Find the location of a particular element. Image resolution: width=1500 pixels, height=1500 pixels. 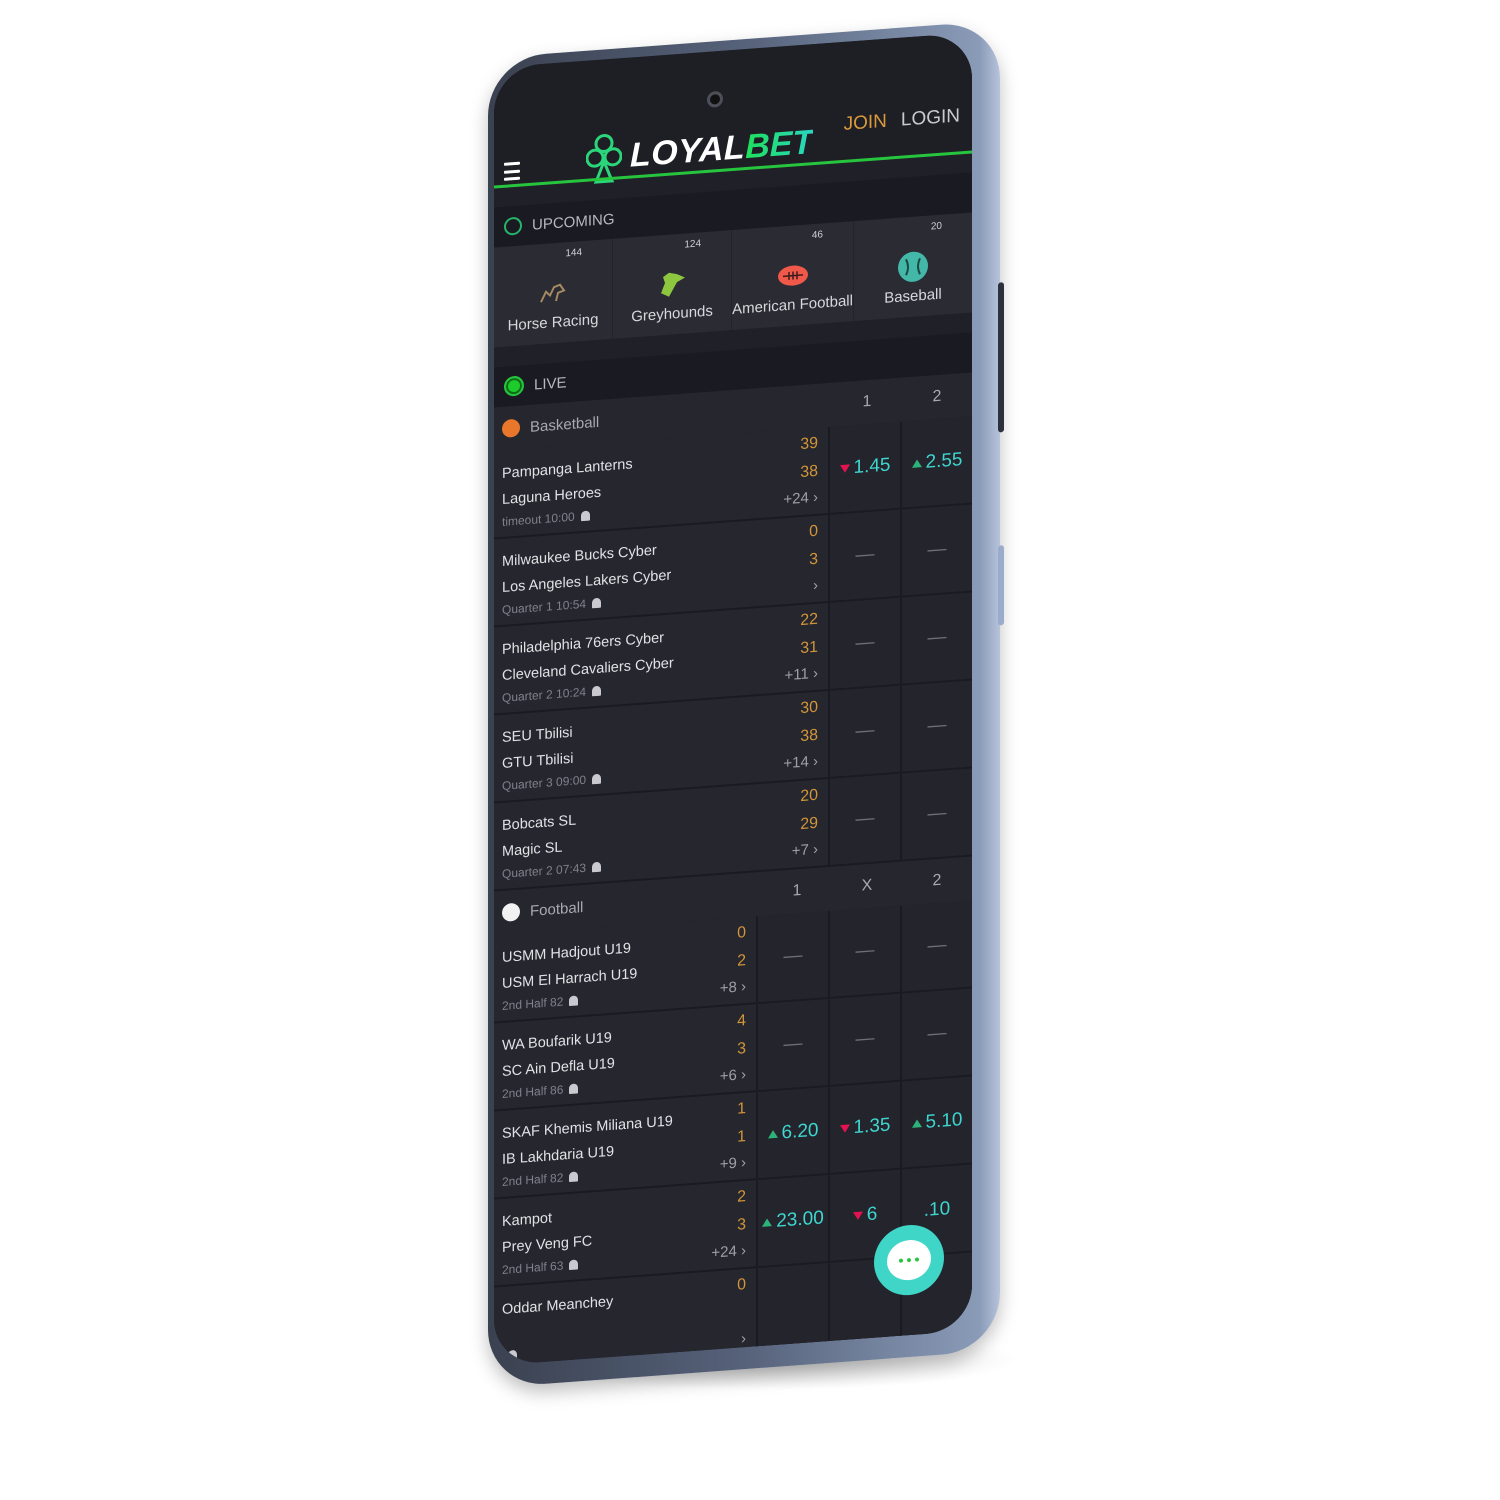

login-button: LOGIN is located at coordinates (930, 118).